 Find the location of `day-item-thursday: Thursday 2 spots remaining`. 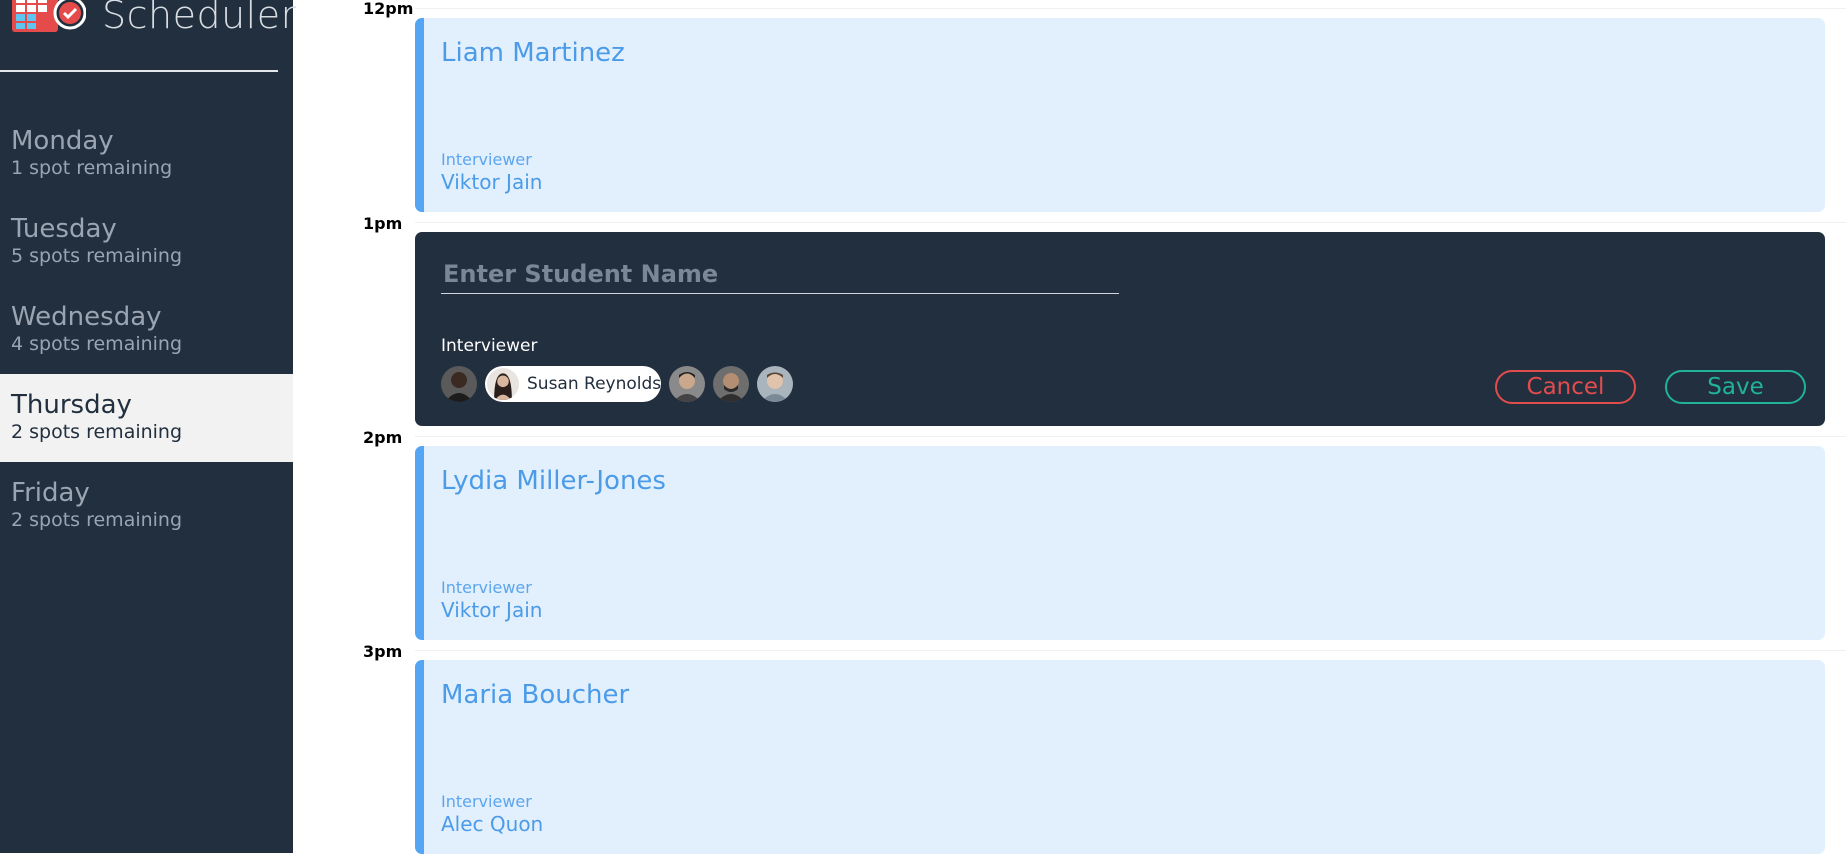

day-item-thursday: Thursday 2 spots remaining is located at coordinates (146, 418).